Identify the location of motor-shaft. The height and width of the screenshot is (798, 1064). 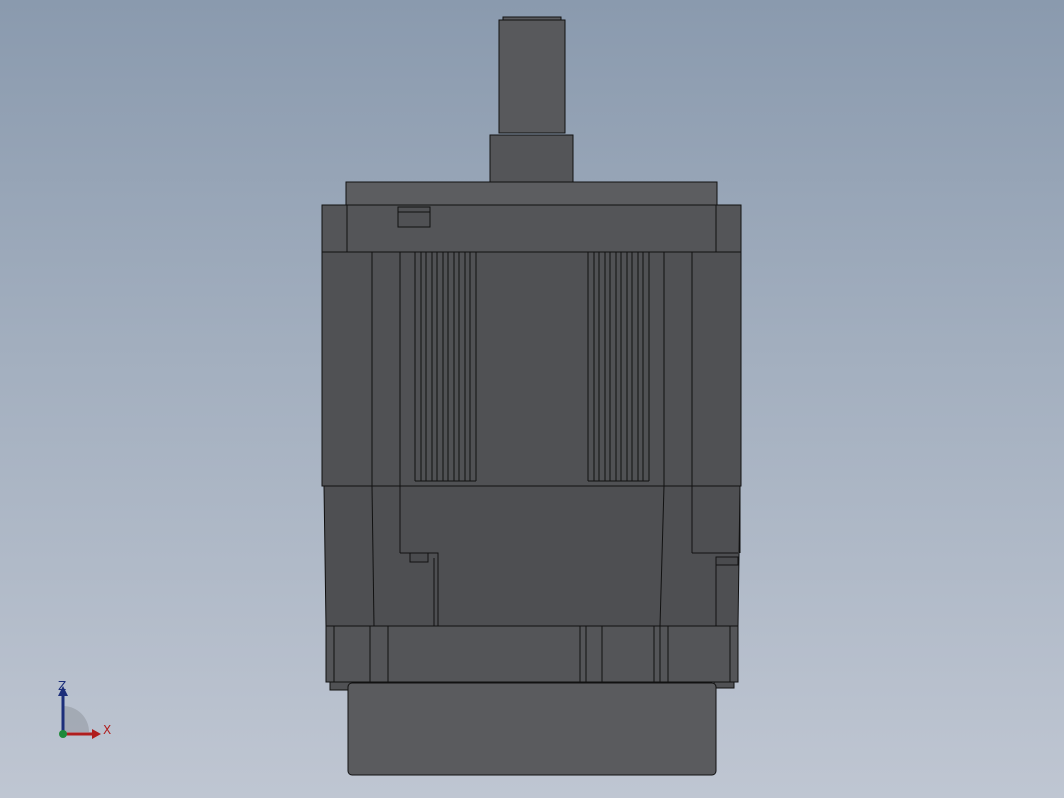
(531, 100).